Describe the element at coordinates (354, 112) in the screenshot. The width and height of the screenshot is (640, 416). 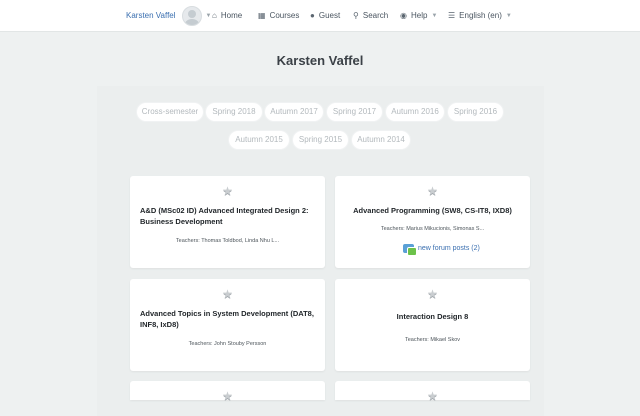
I see `tab-spring-2017: Spring 2017` at that location.